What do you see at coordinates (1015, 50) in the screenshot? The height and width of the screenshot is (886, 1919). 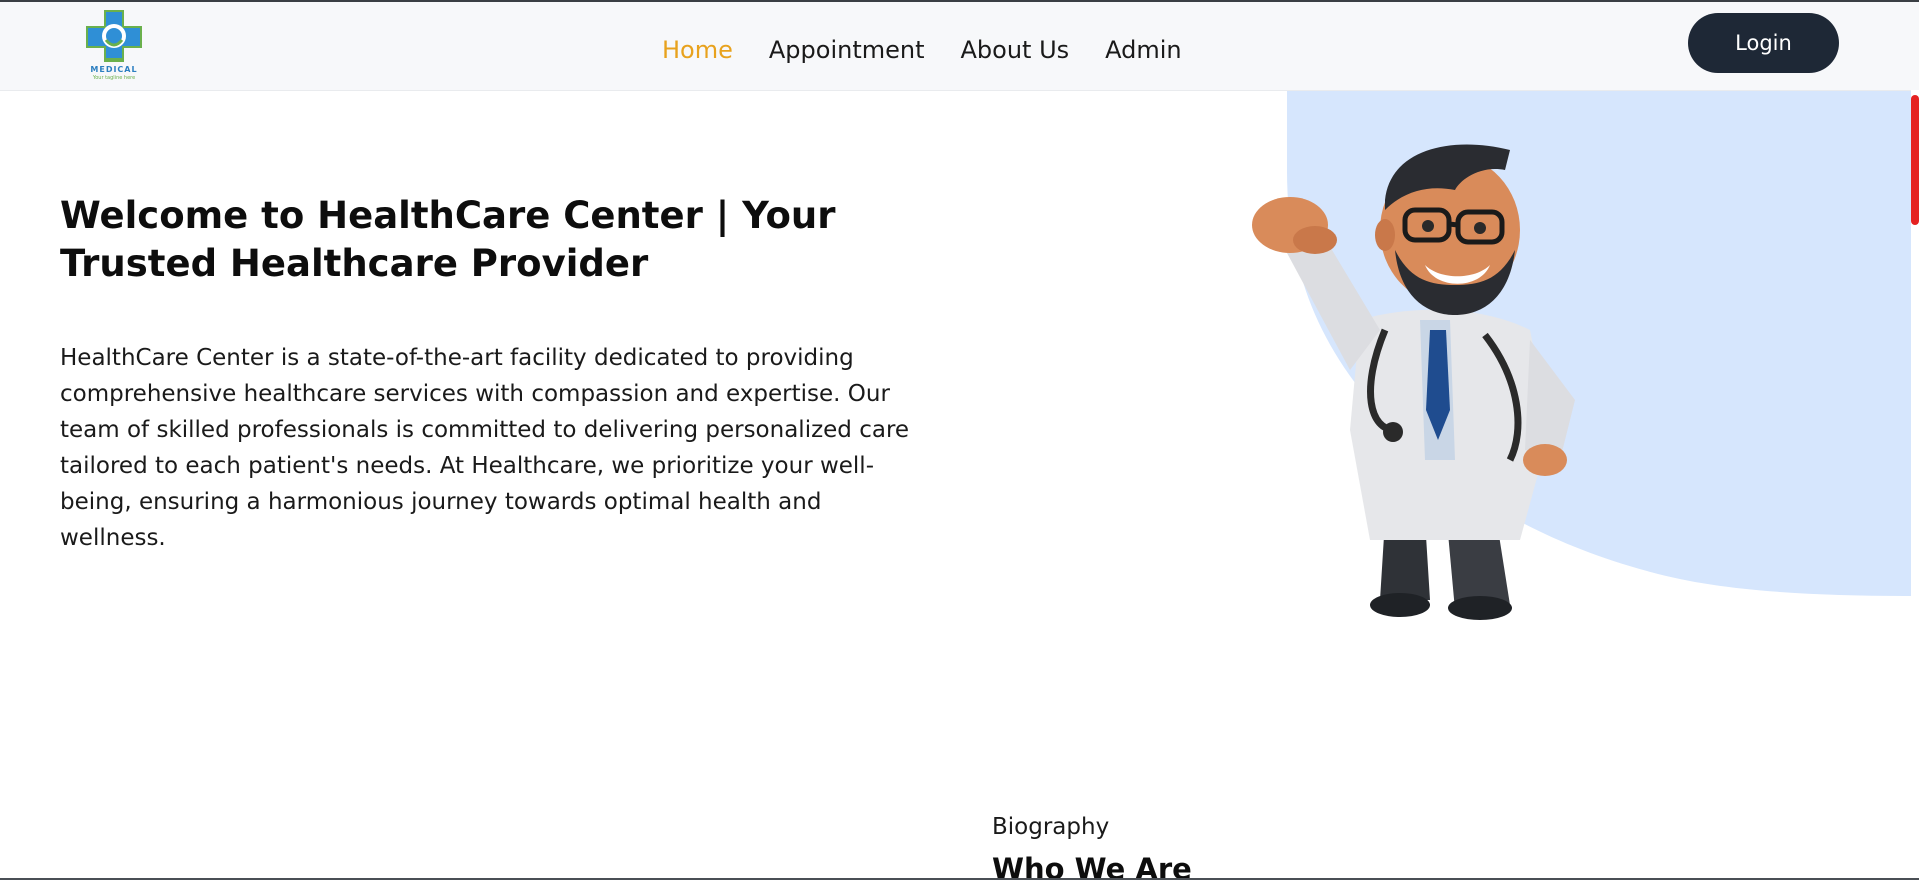 I see `nav-link-about-us: About Us` at bounding box center [1015, 50].